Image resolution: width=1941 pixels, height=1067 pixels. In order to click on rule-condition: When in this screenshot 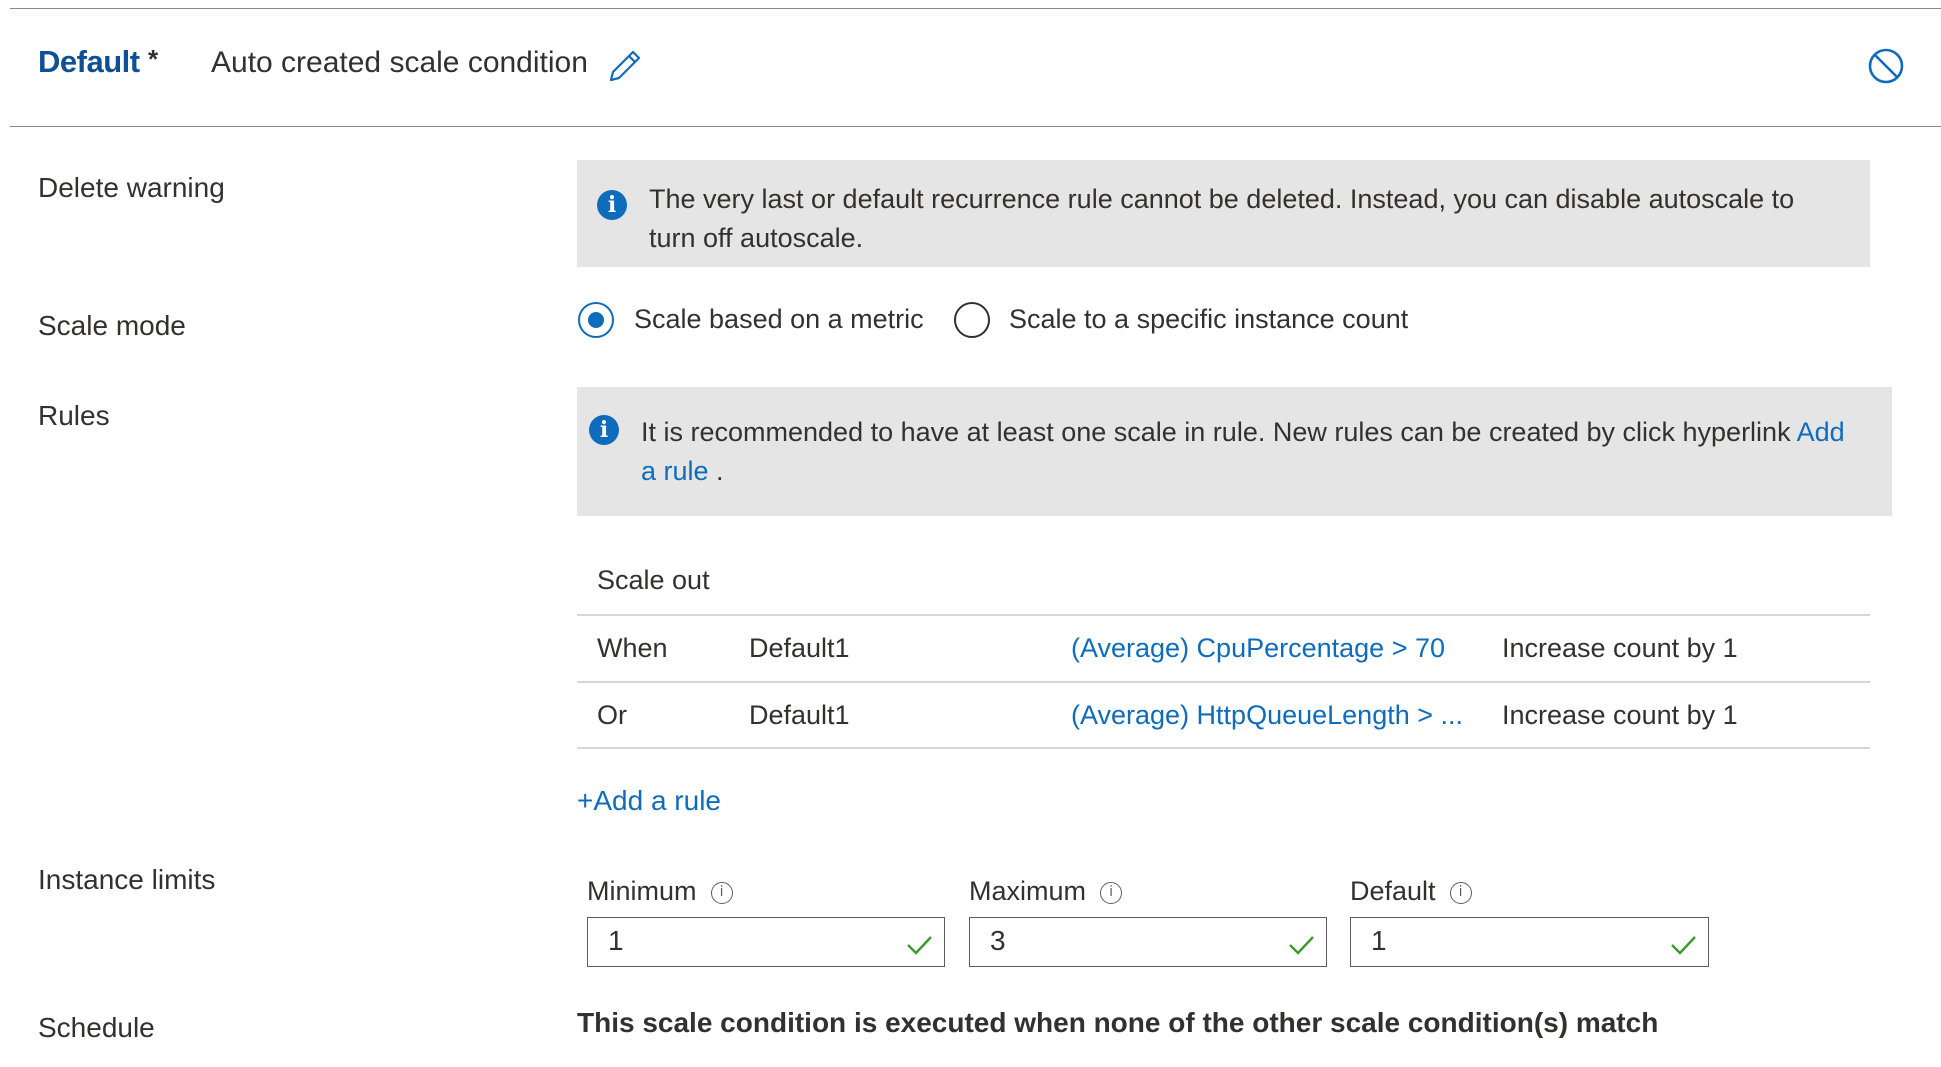, I will do `click(632, 648)`.